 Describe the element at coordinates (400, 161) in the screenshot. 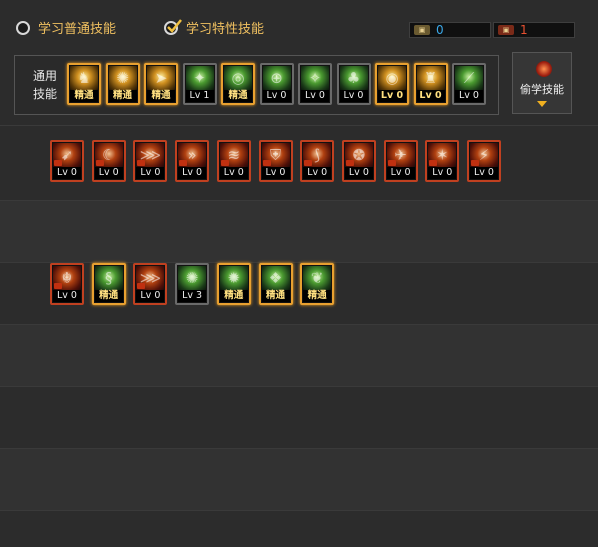

I see `skill-slot: ✈ Lv 0` at that location.